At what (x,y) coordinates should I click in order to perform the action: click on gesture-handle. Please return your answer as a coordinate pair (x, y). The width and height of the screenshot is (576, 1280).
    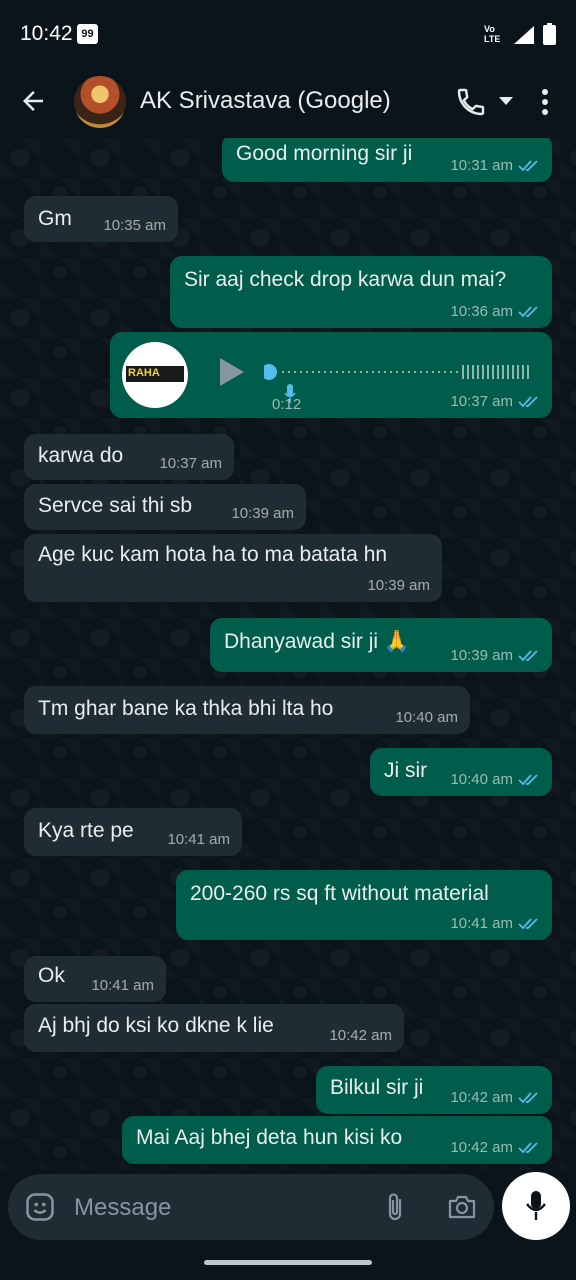
    Looking at the image, I should click on (288, 1262).